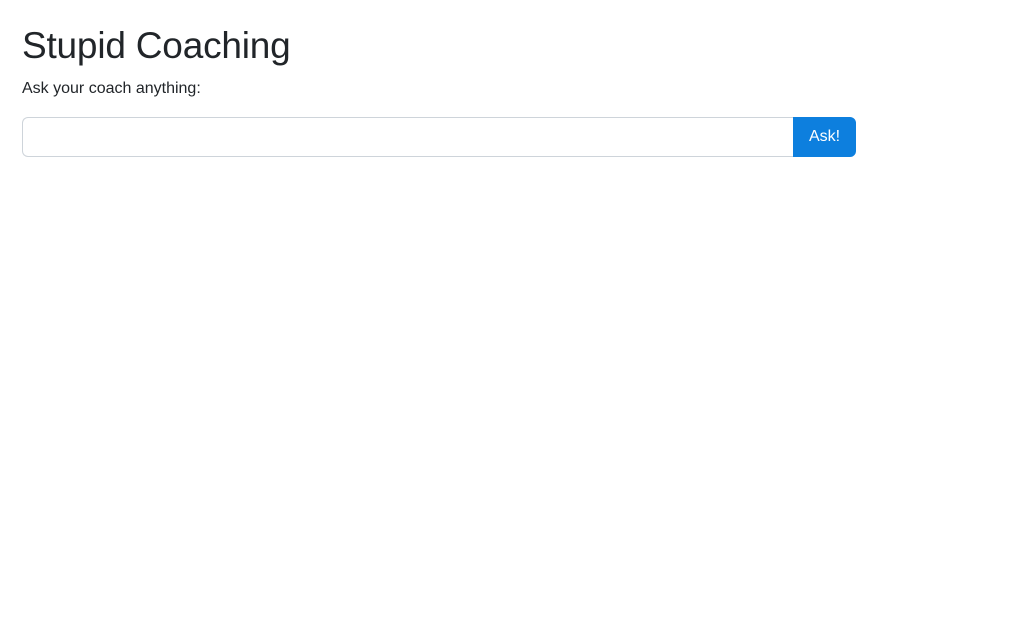 The height and width of the screenshot is (642, 1024). What do you see at coordinates (824, 137) in the screenshot?
I see `ask-button: Ask!` at bounding box center [824, 137].